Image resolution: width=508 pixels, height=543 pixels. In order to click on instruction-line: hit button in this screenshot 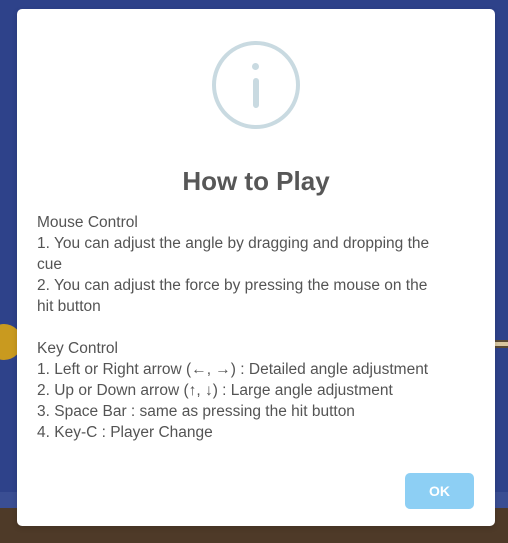, I will do `click(69, 306)`.